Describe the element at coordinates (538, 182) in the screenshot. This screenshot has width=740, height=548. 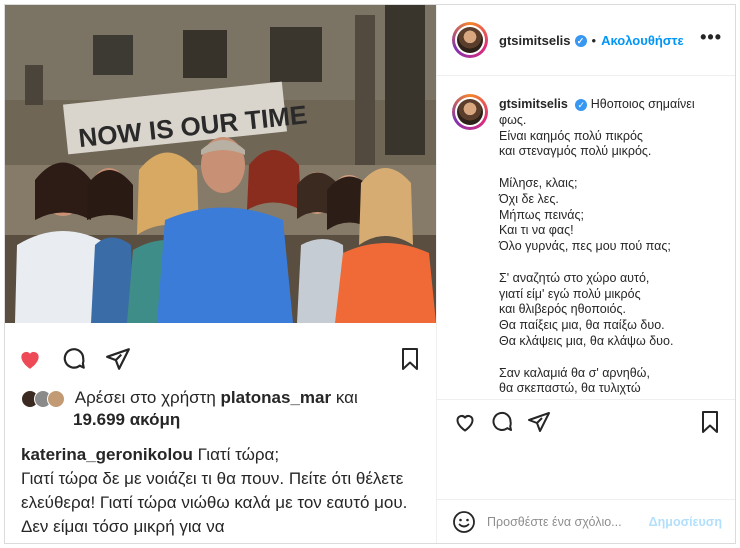
I see `caption-line: Μίλησε, κλαις;` at that location.